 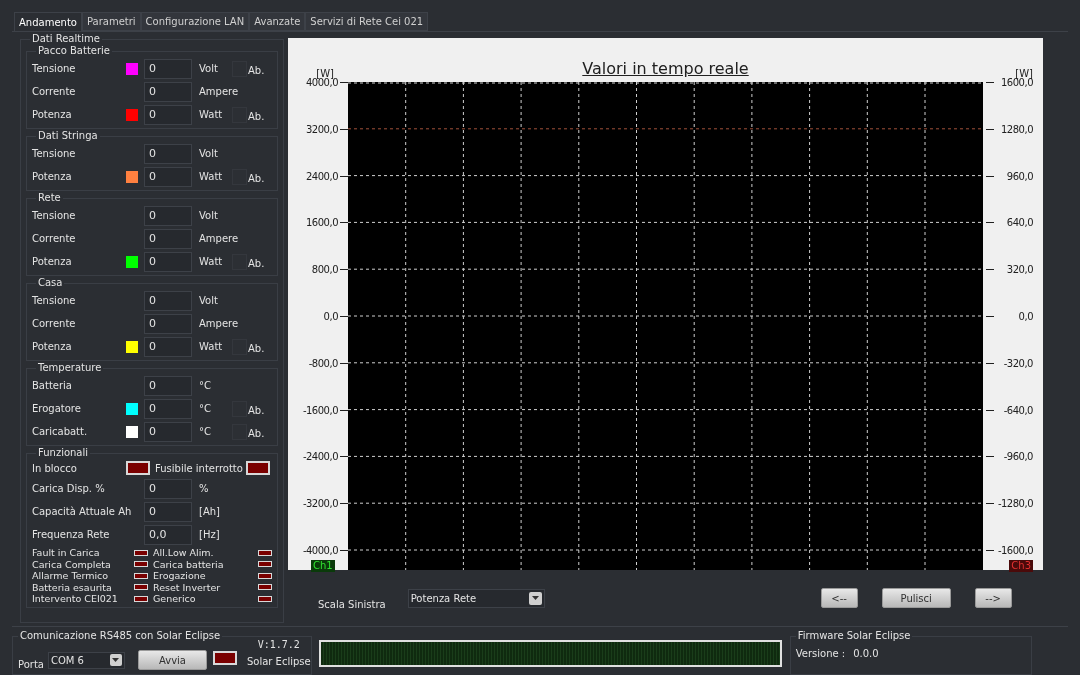 What do you see at coordinates (916, 598) in the screenshot?
I see `nav-button: Pulisci` at bounding box center [916, 598].